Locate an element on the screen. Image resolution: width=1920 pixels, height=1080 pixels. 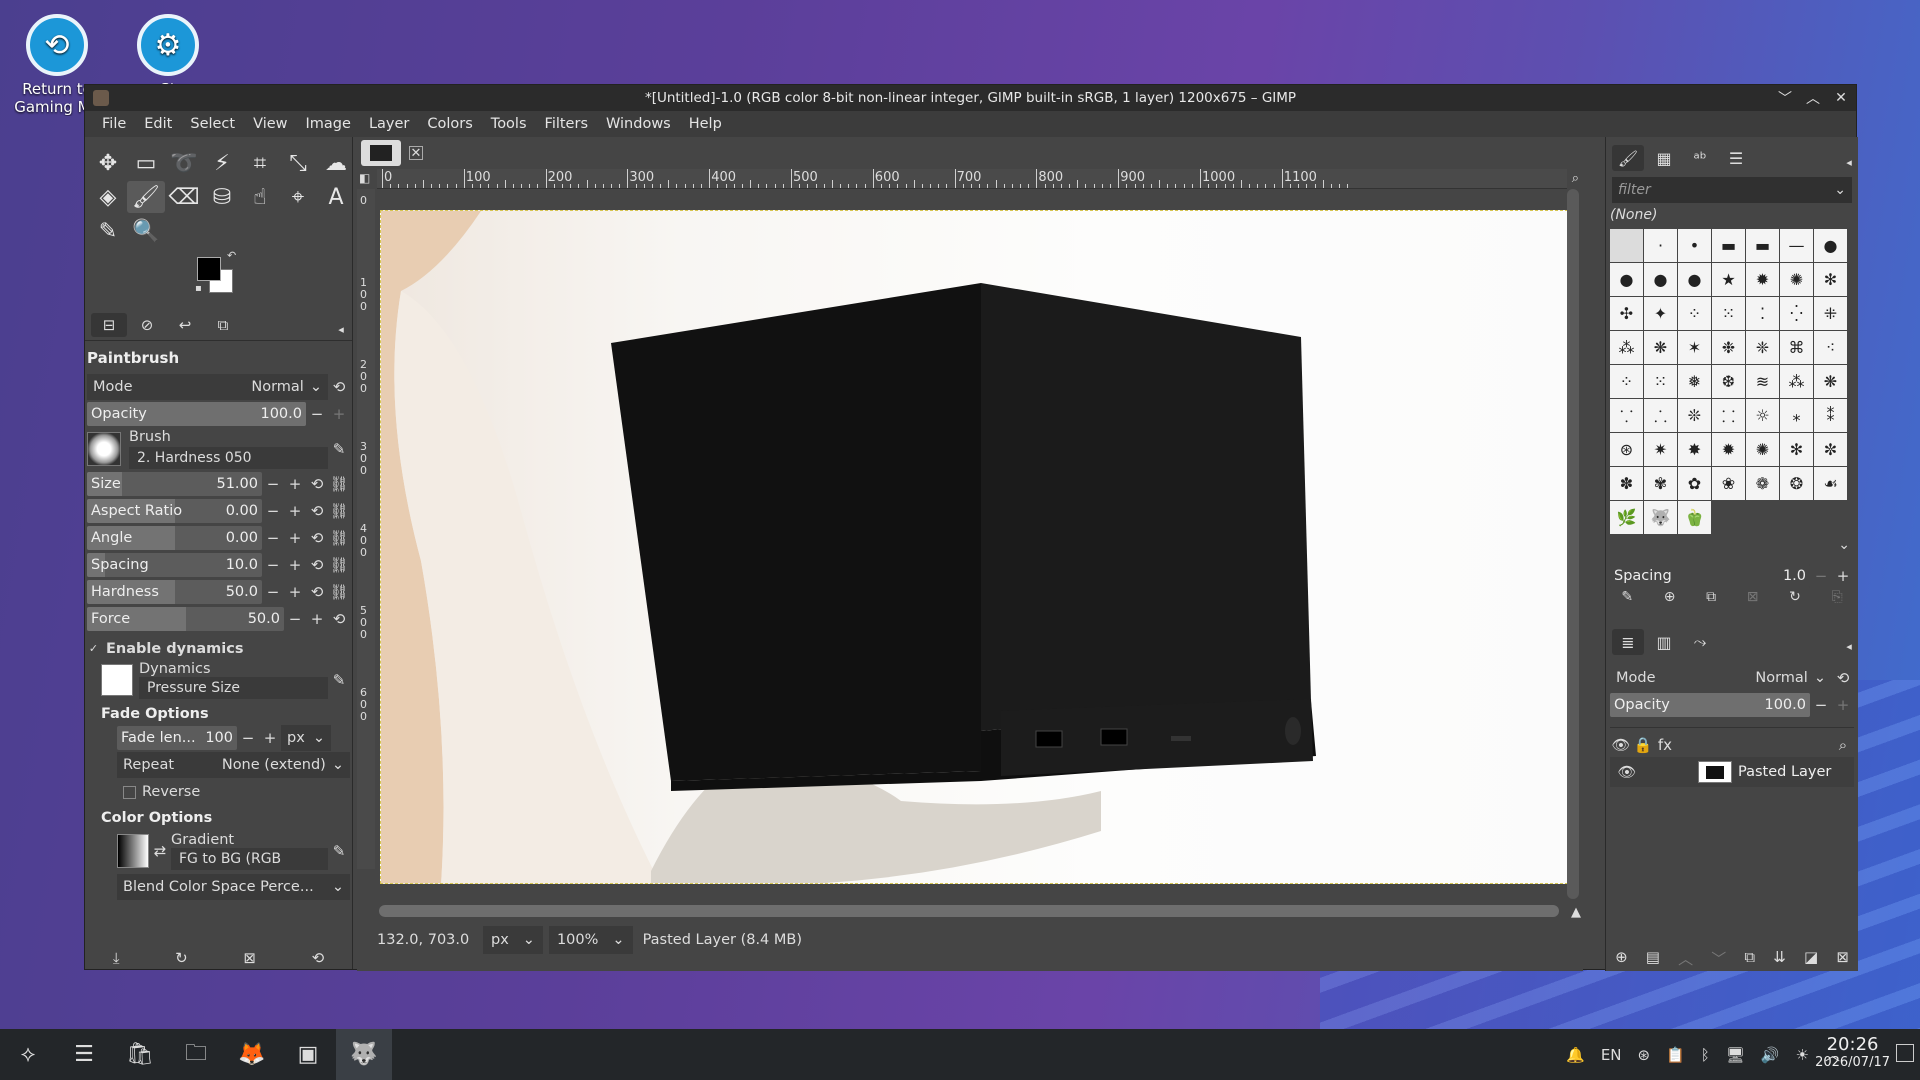
unified-transform-tool-icon: ⤡ is located at coordinates (298, 163).